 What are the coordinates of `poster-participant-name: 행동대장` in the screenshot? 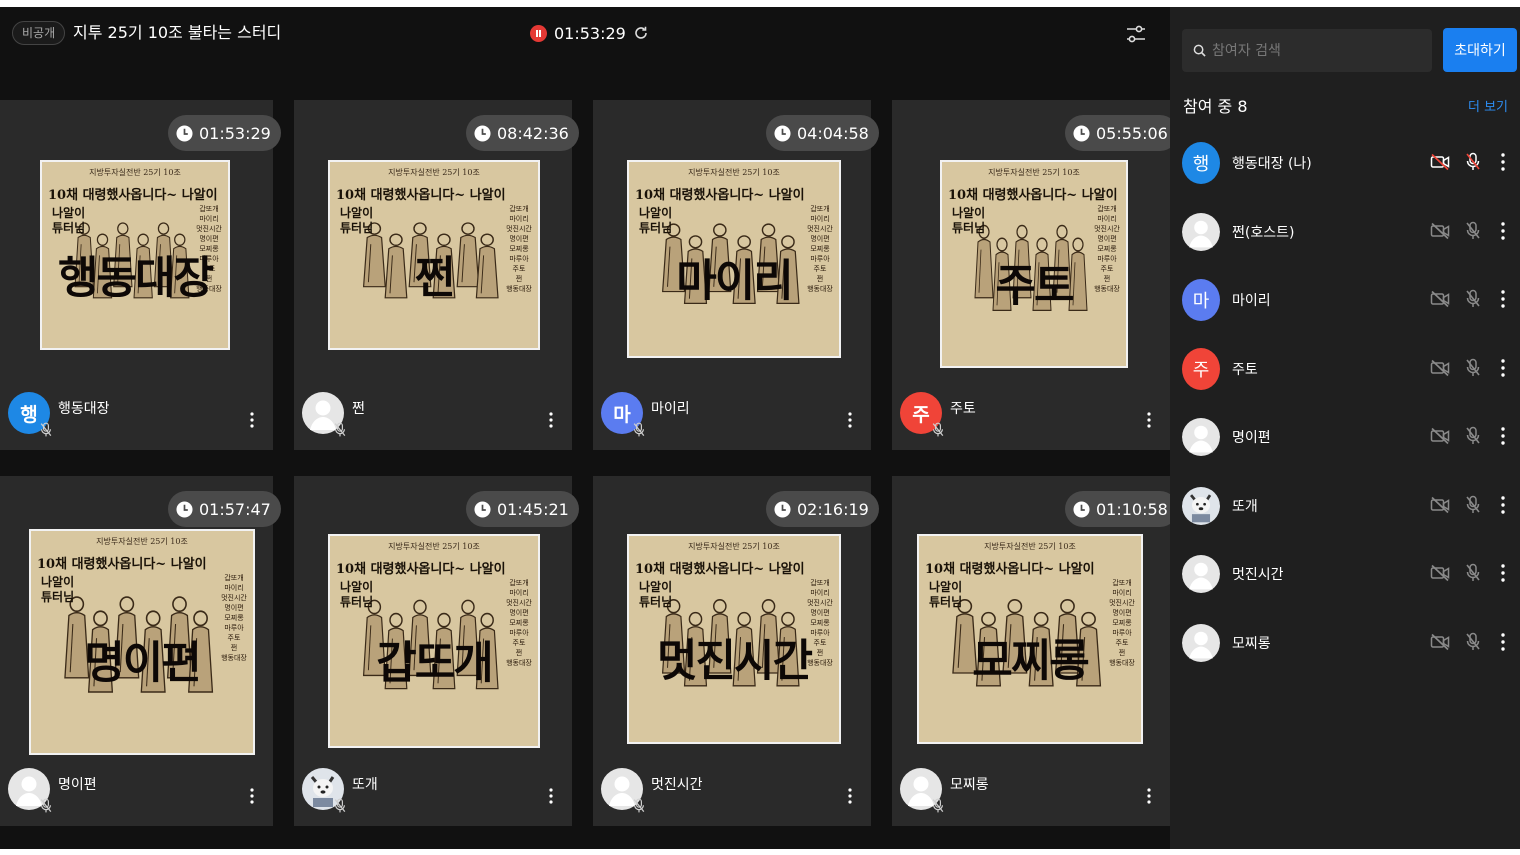 It's located at (136, 278).